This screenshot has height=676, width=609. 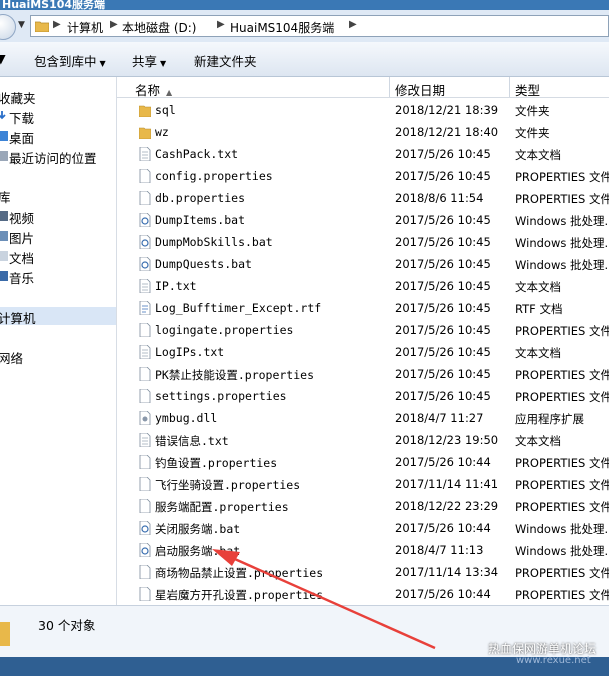 What do you see at coordinates (363, 198) in the screenshot?
I see `file-row: db.properties 2018/8/6 11:54 PROPERTIES 文件` at bounding box center [363, 198].